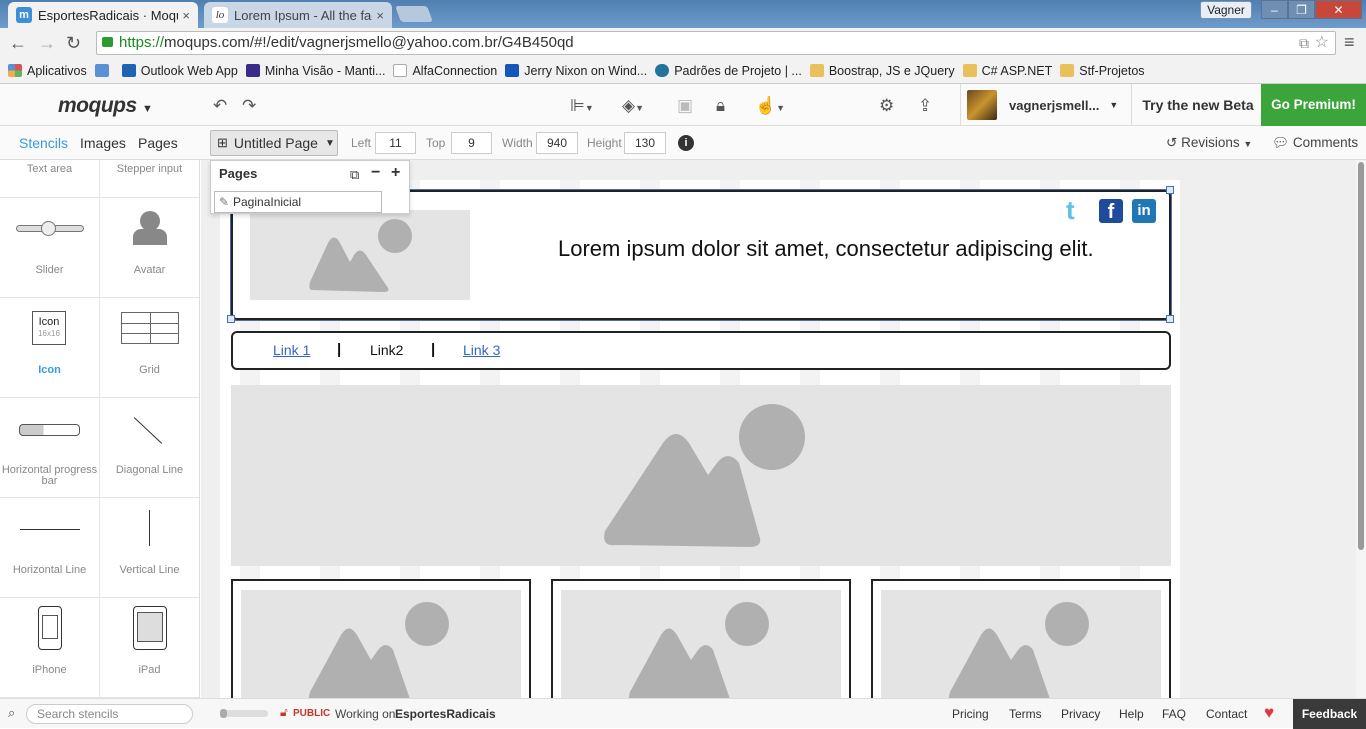  I want to click on maximize-icon: ❐, so click(1301, 9).